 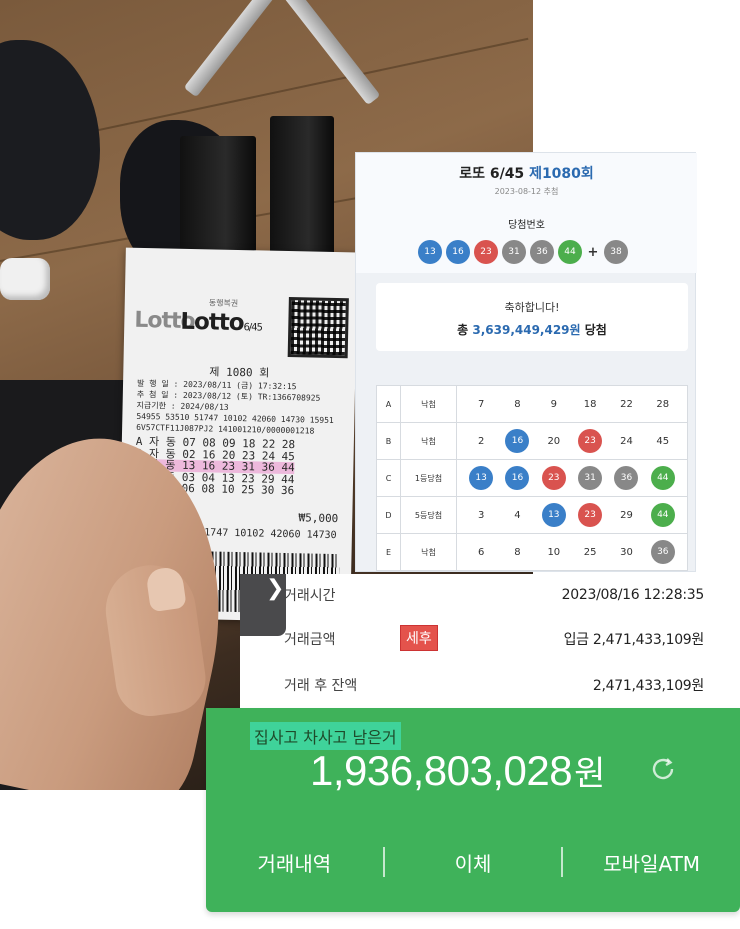 I want to click on result-numbers: 6 8 10 25 30 36, so click(x=572, y=552).